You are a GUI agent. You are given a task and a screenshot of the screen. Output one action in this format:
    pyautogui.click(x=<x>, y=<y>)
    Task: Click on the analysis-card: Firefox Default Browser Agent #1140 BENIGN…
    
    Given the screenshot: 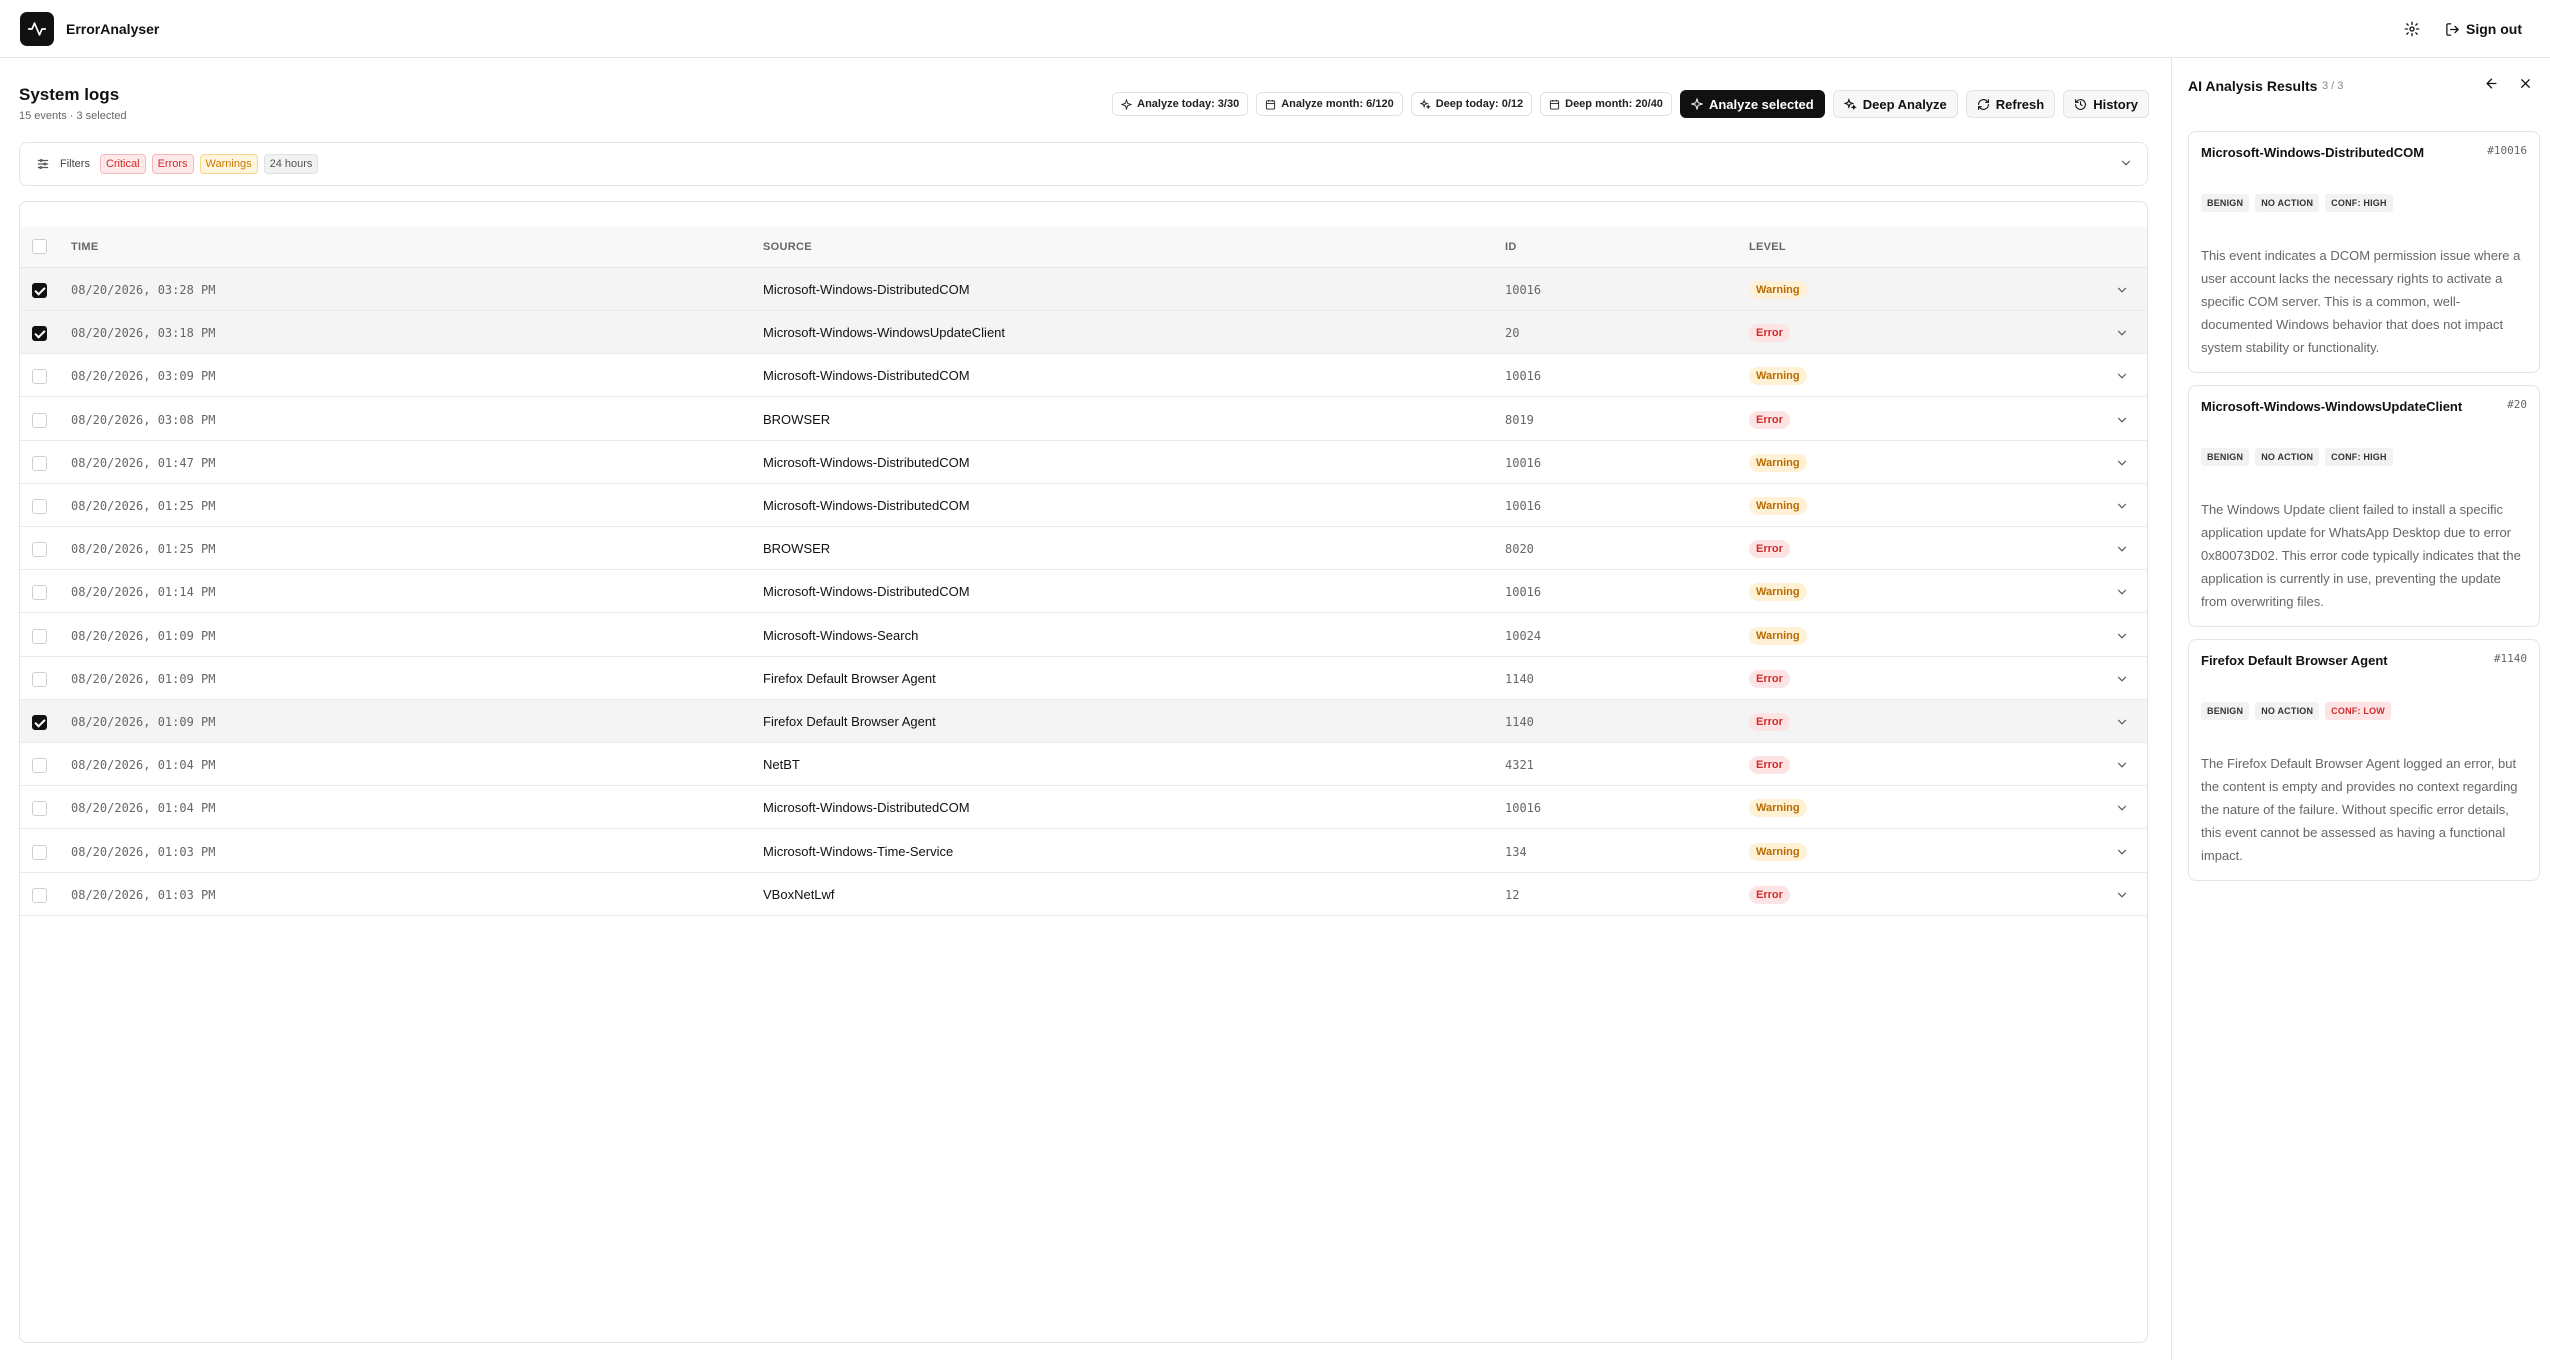 What is the action you would take?
    pyautogui.click(x=2364, y=760)
    